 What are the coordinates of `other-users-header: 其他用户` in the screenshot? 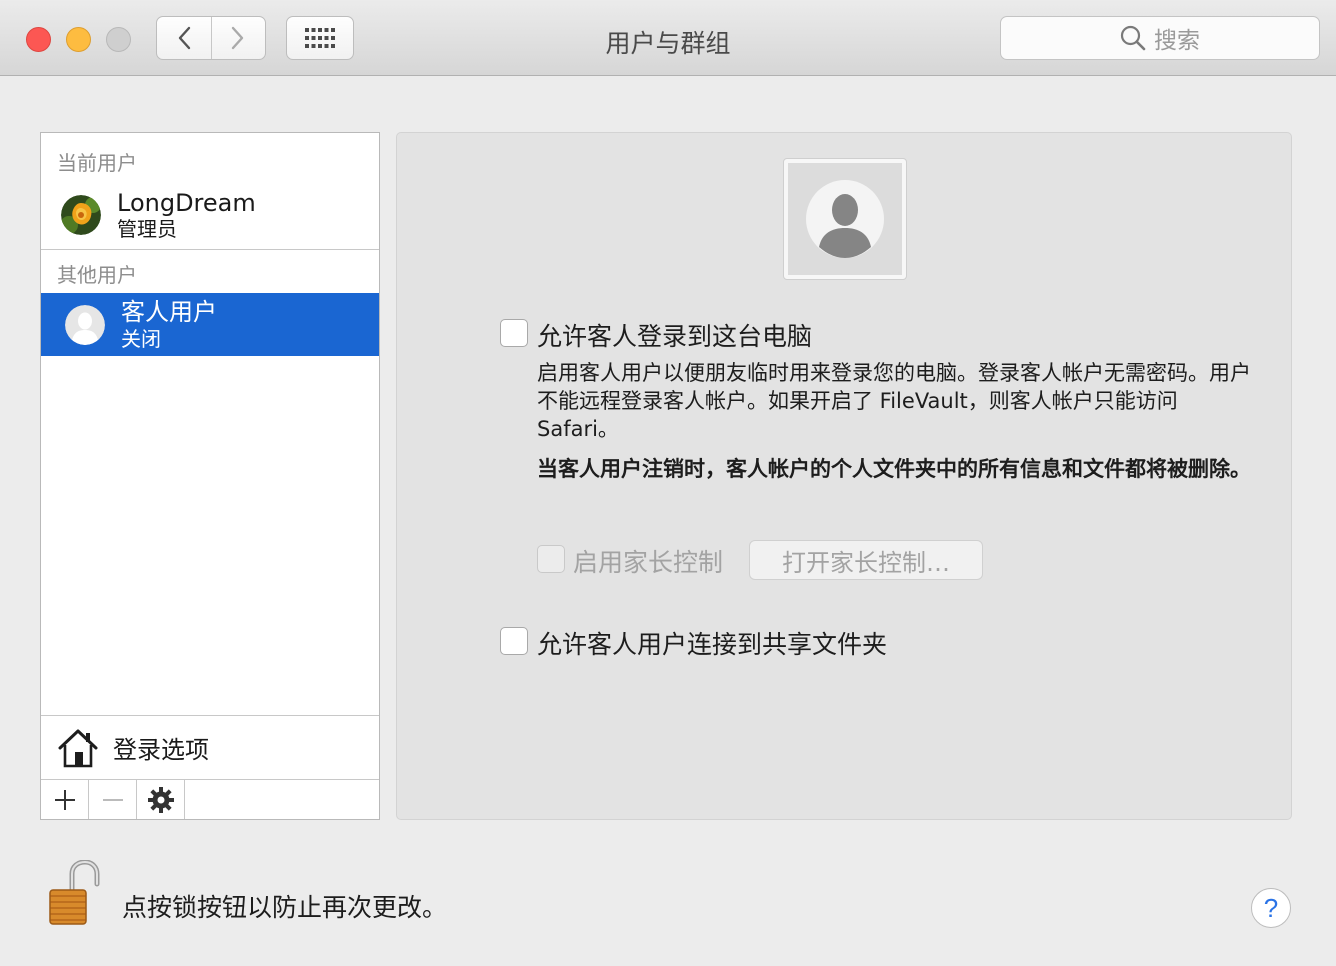 It's located at (97, 275).